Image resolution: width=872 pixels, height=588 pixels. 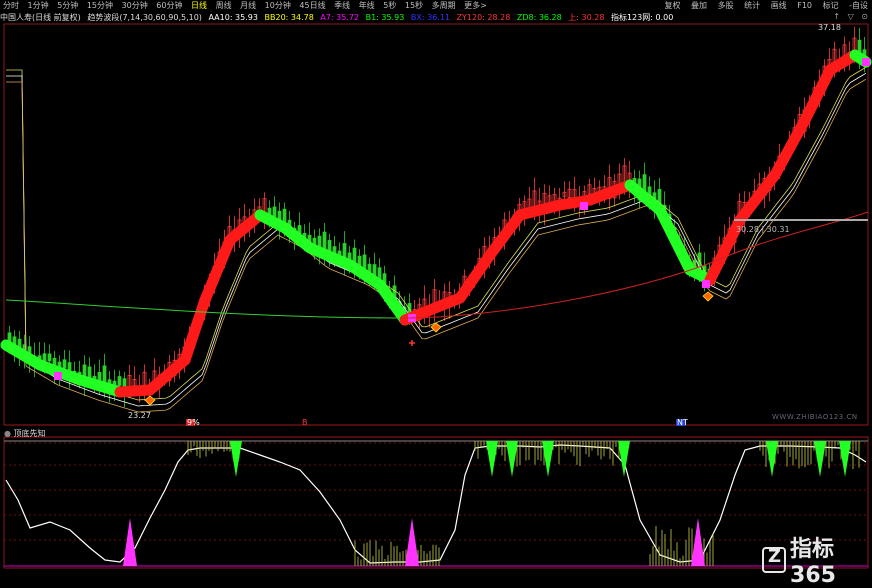 I want to click on watermark: WWW.ZHIBIAO123.CN, so click(x=815, y=417).